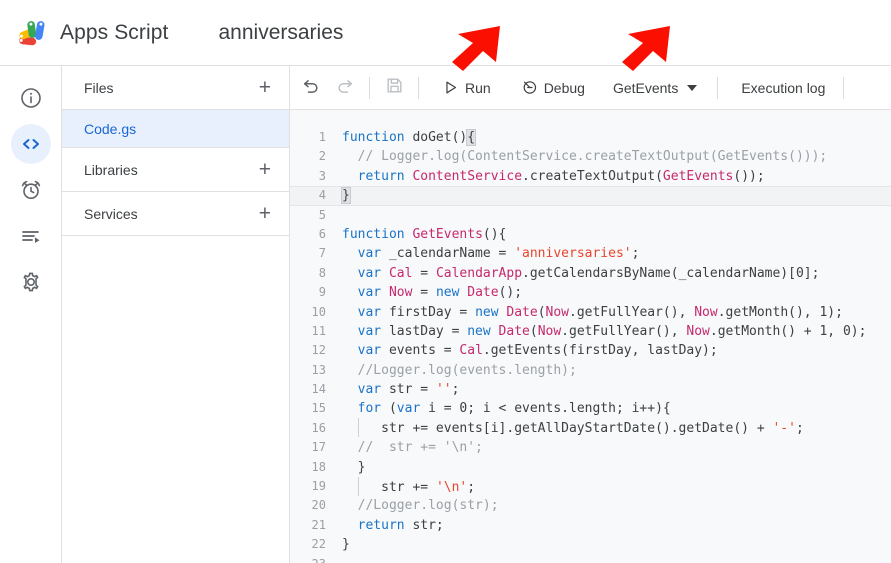 The height and width of the screenshot is (563, 891). I want to click on line-number: 9, so click(322, 292).